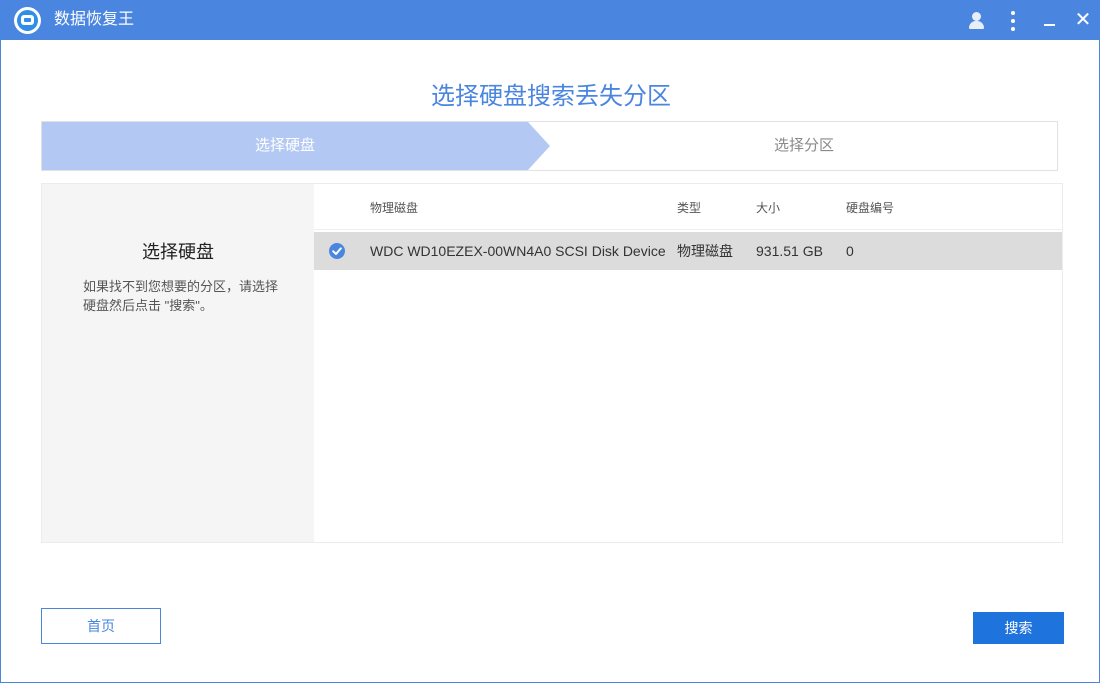  What do you see at coordinates (550, 20) in the screenshot?
I see `title-bar: 数据恢复王 ✕` at bounding box center [550, 20].